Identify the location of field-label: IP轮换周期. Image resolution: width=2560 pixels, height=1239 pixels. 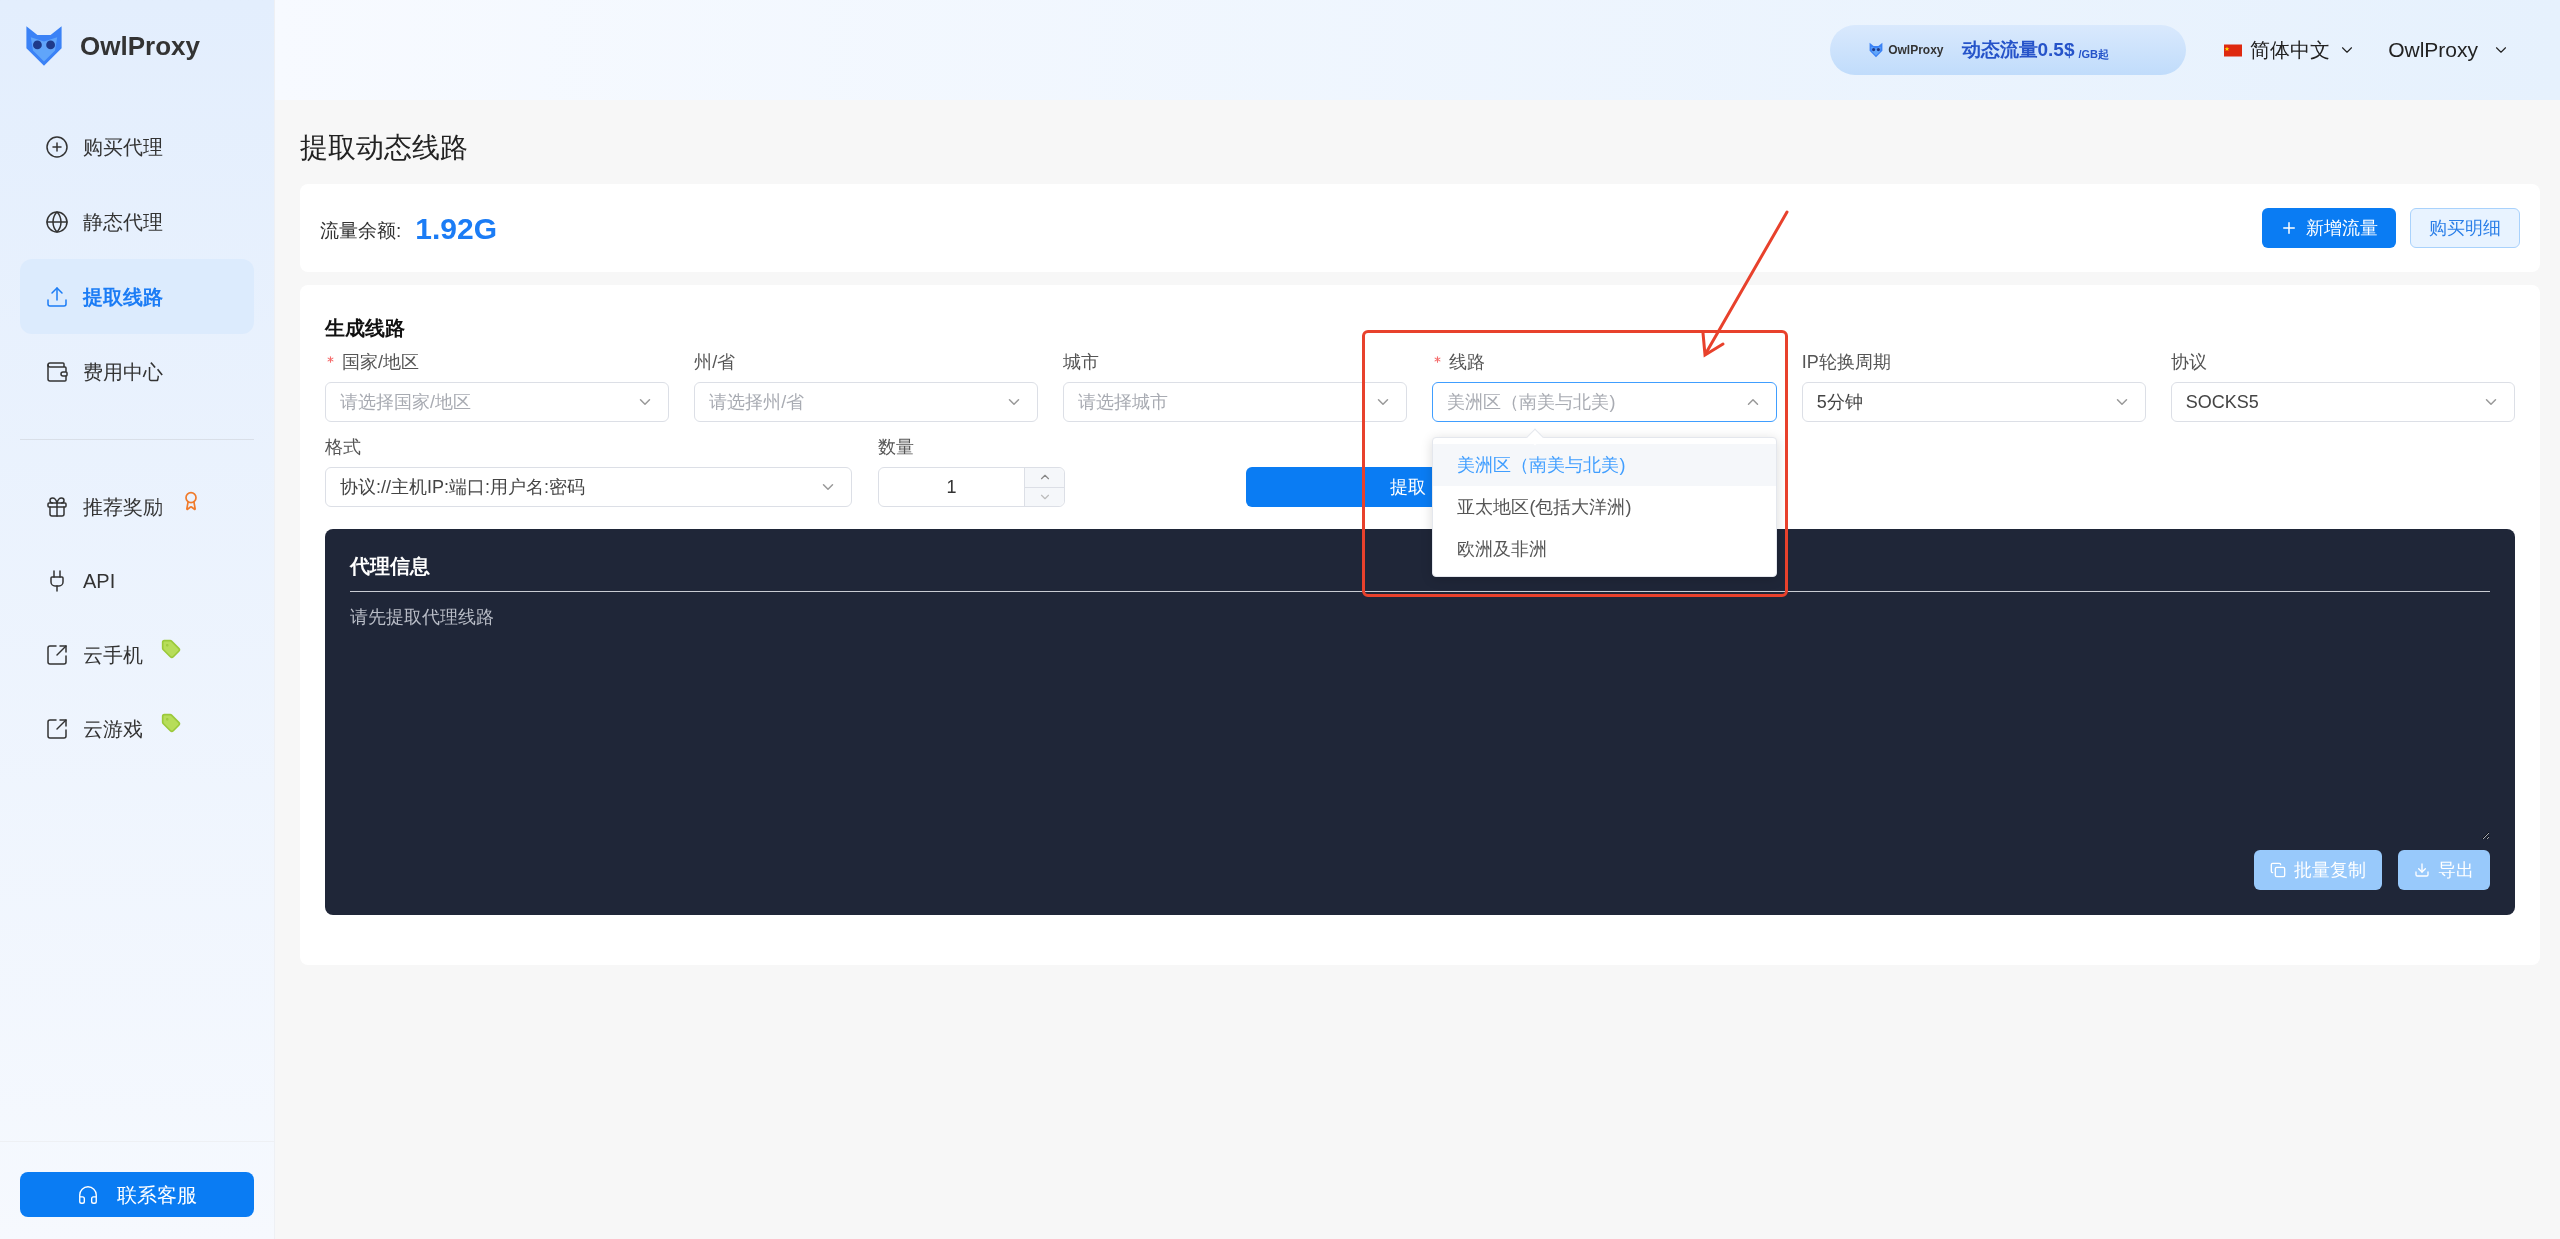
(1846, 362).